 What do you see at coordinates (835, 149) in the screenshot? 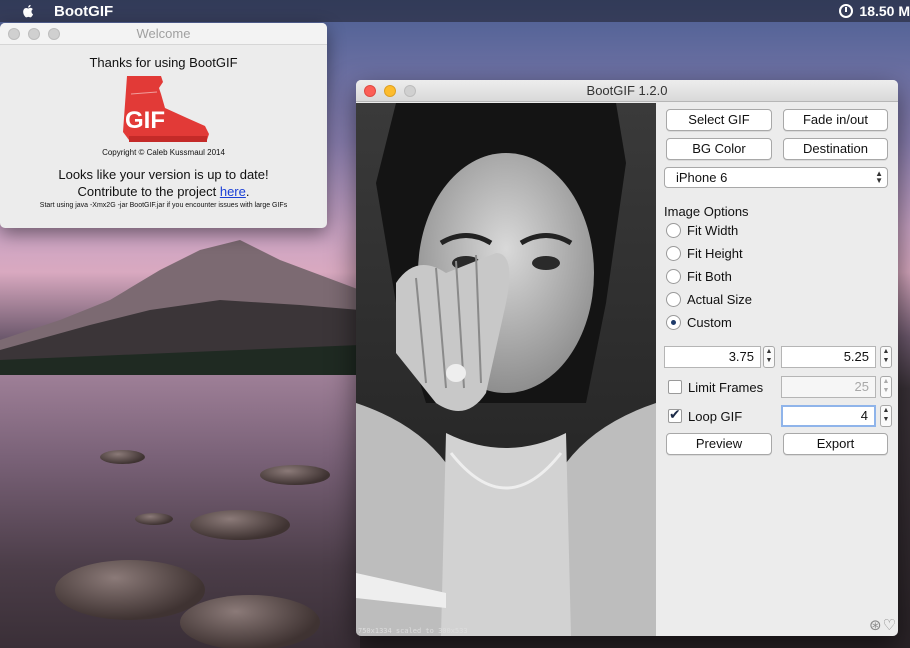
I see `destination-button: Destination` at bounding box center [835, 149].